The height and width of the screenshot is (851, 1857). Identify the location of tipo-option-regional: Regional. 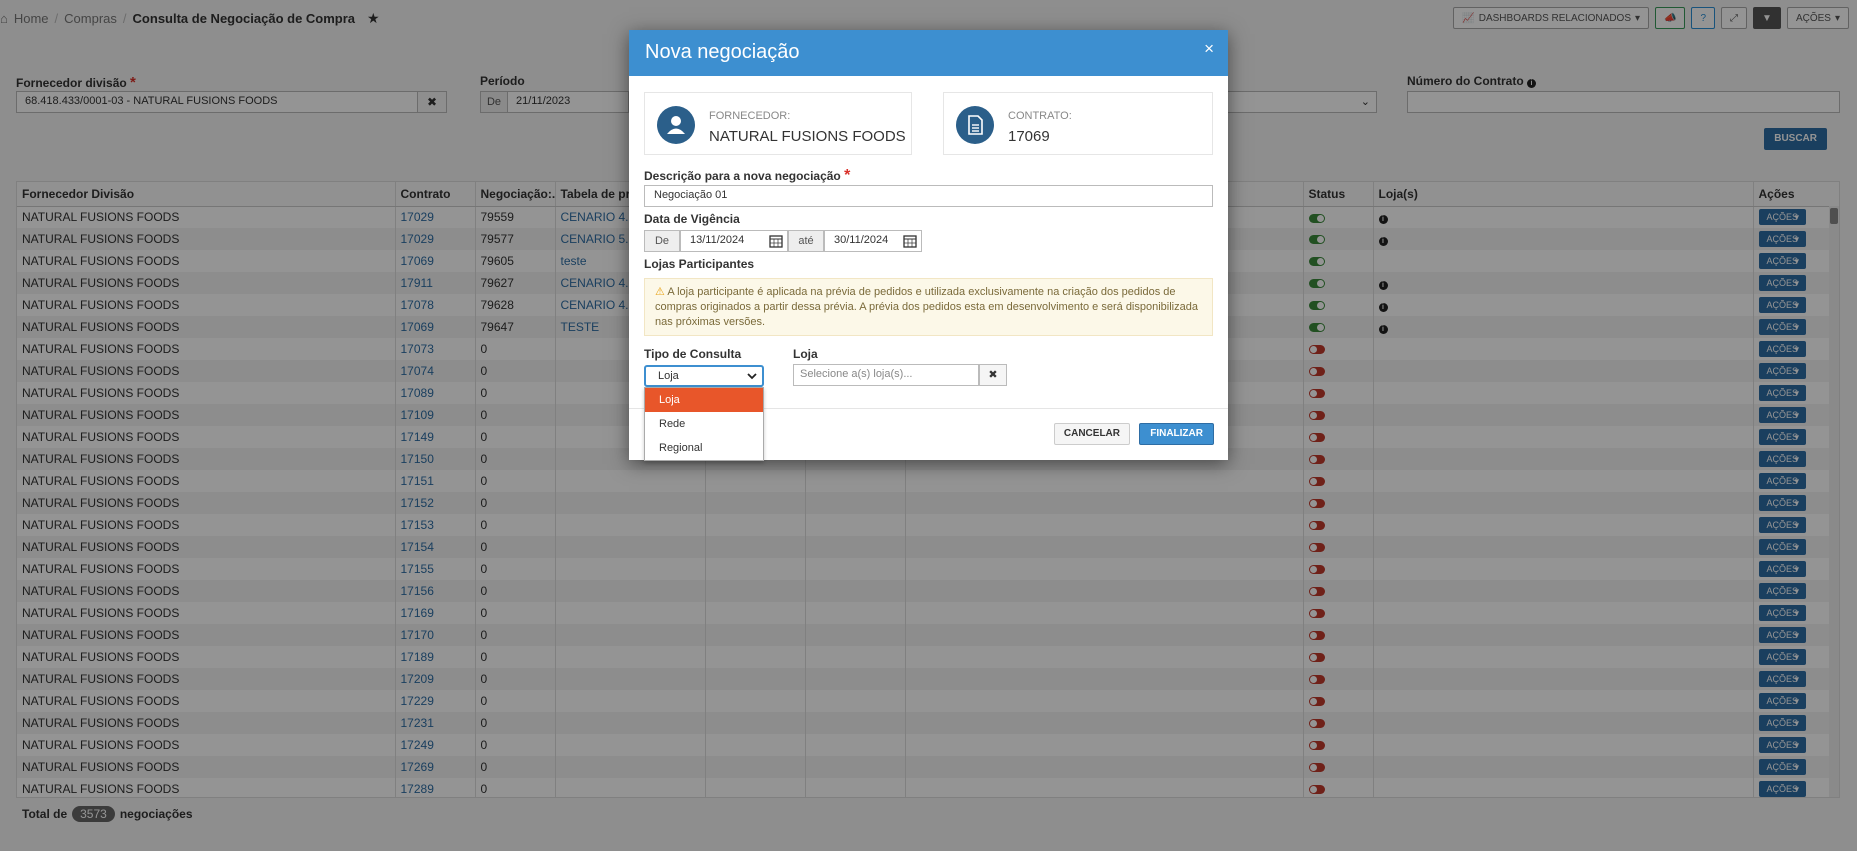
(704, 448).